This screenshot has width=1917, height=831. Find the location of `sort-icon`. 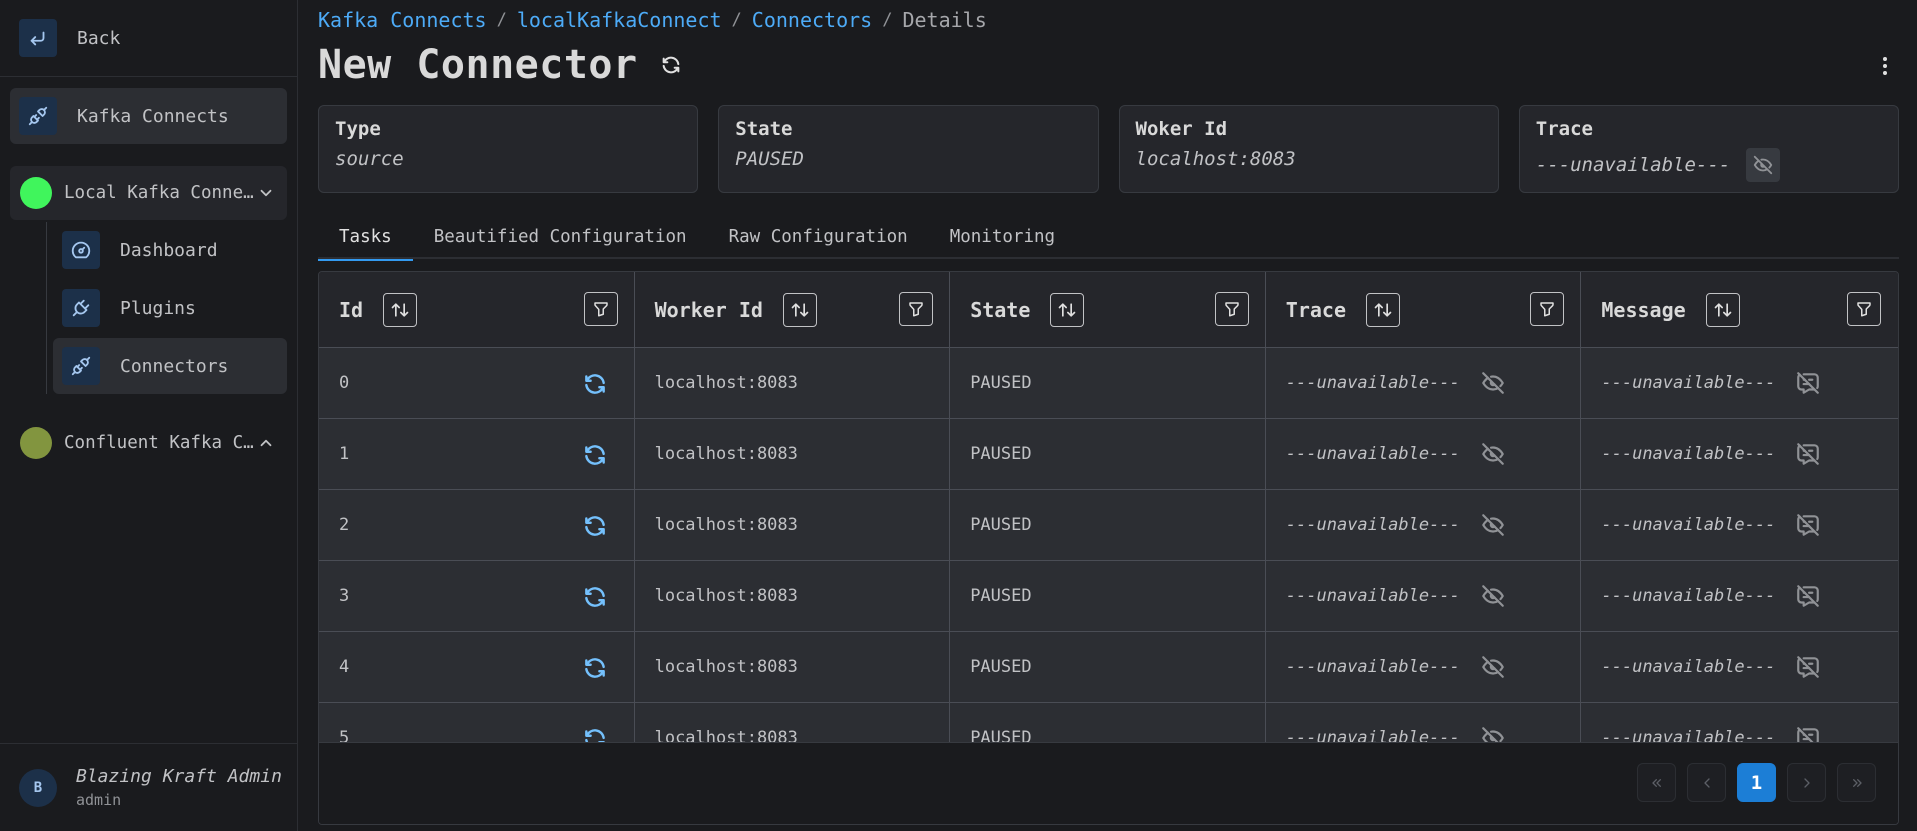

sort-icon is located at coordinates (1723, 309).